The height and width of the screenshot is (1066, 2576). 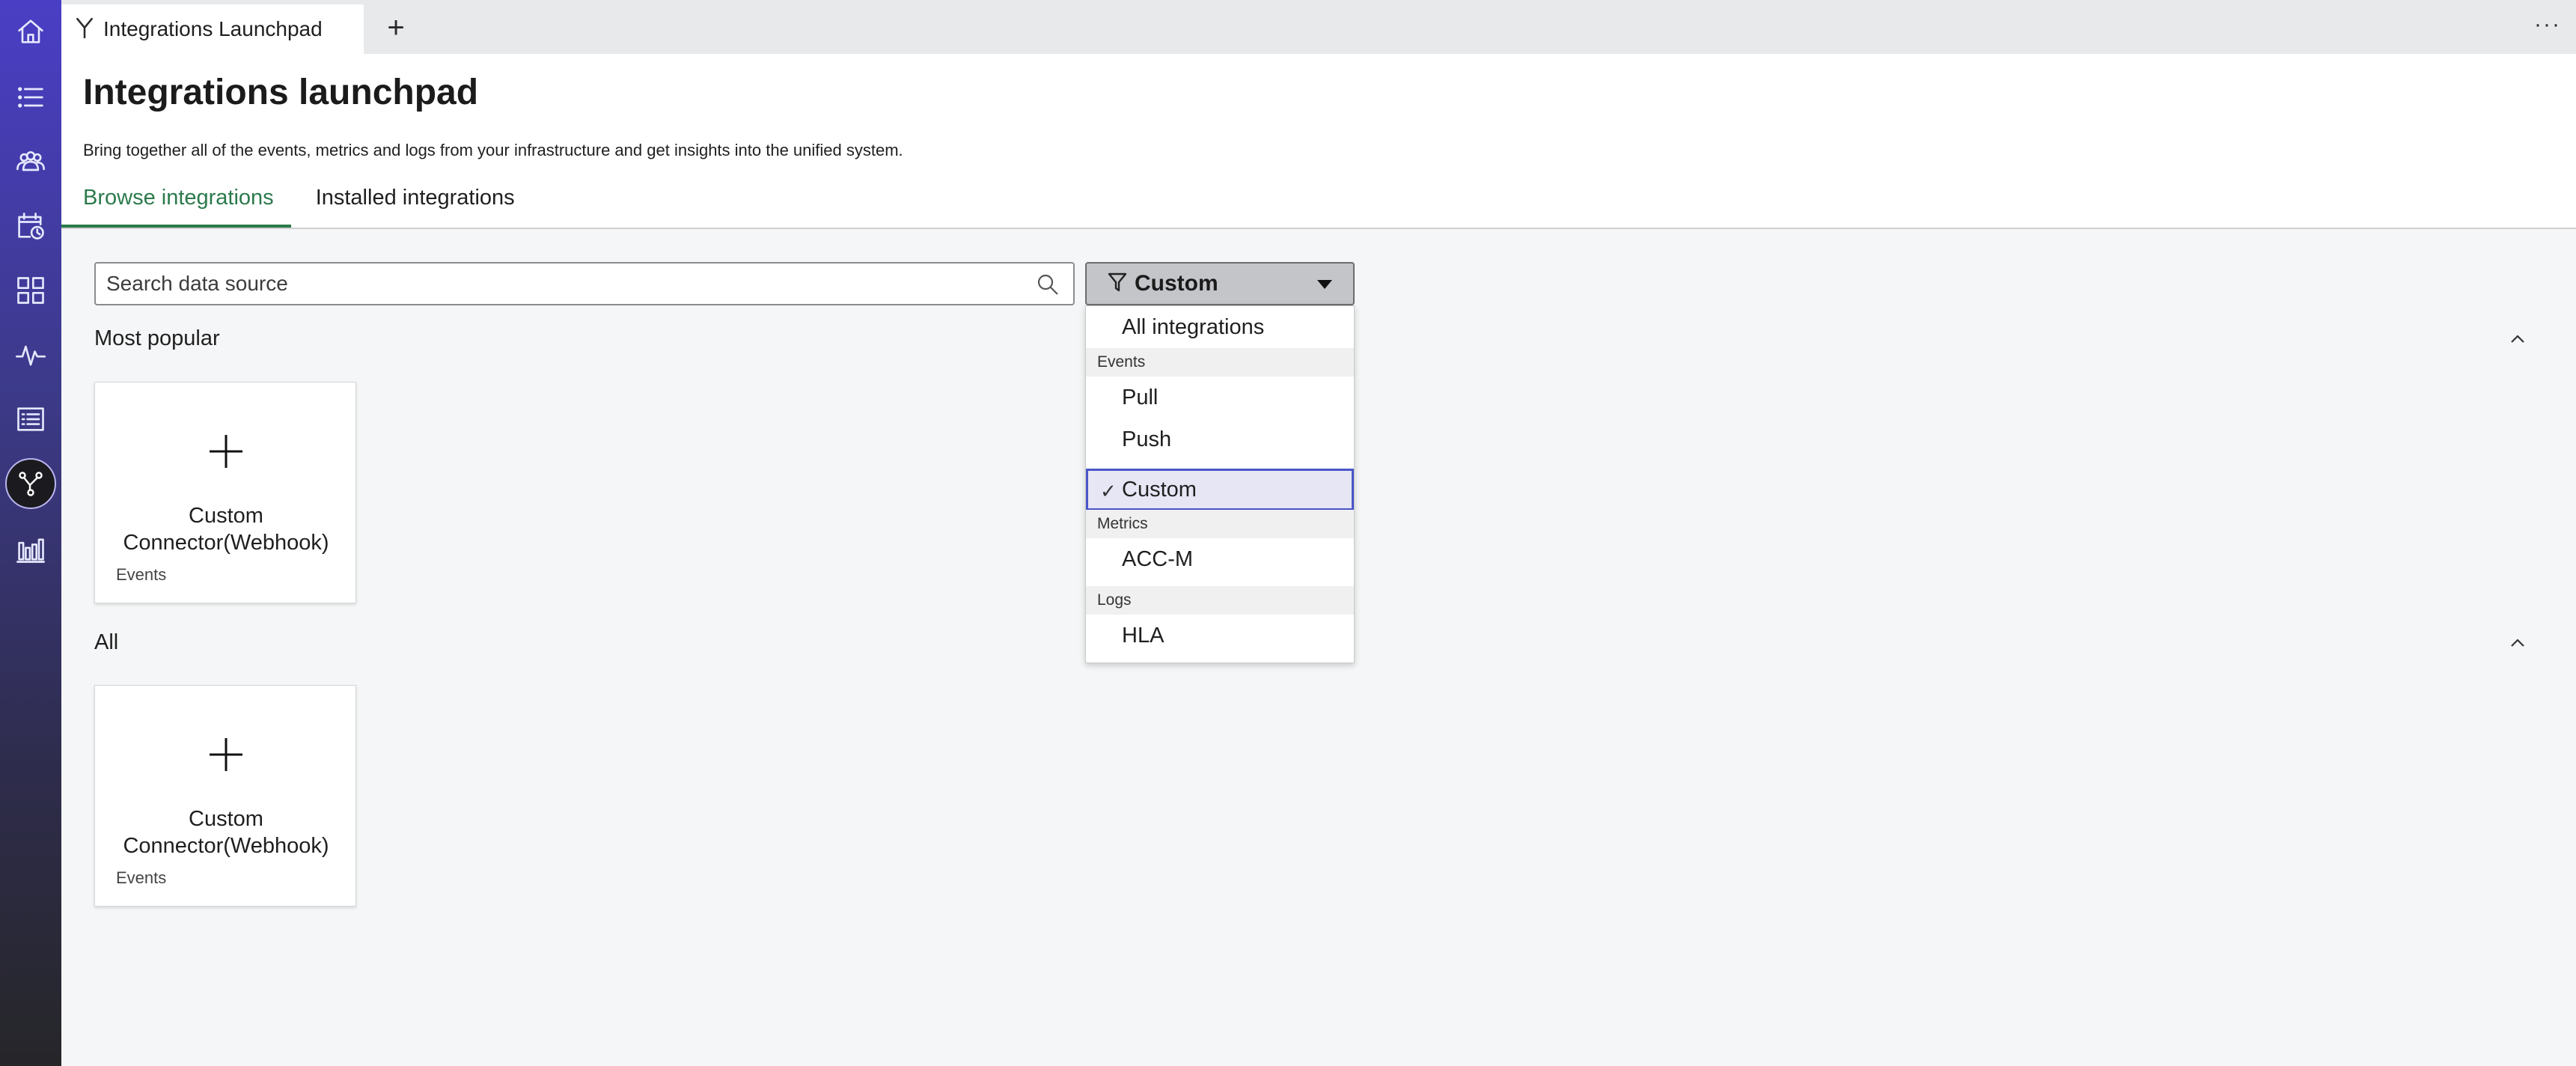 What do you see at coordinates (30, 226) in the screenshot?
I see `calendar-clock-icon` at bounding box center [30, 226].